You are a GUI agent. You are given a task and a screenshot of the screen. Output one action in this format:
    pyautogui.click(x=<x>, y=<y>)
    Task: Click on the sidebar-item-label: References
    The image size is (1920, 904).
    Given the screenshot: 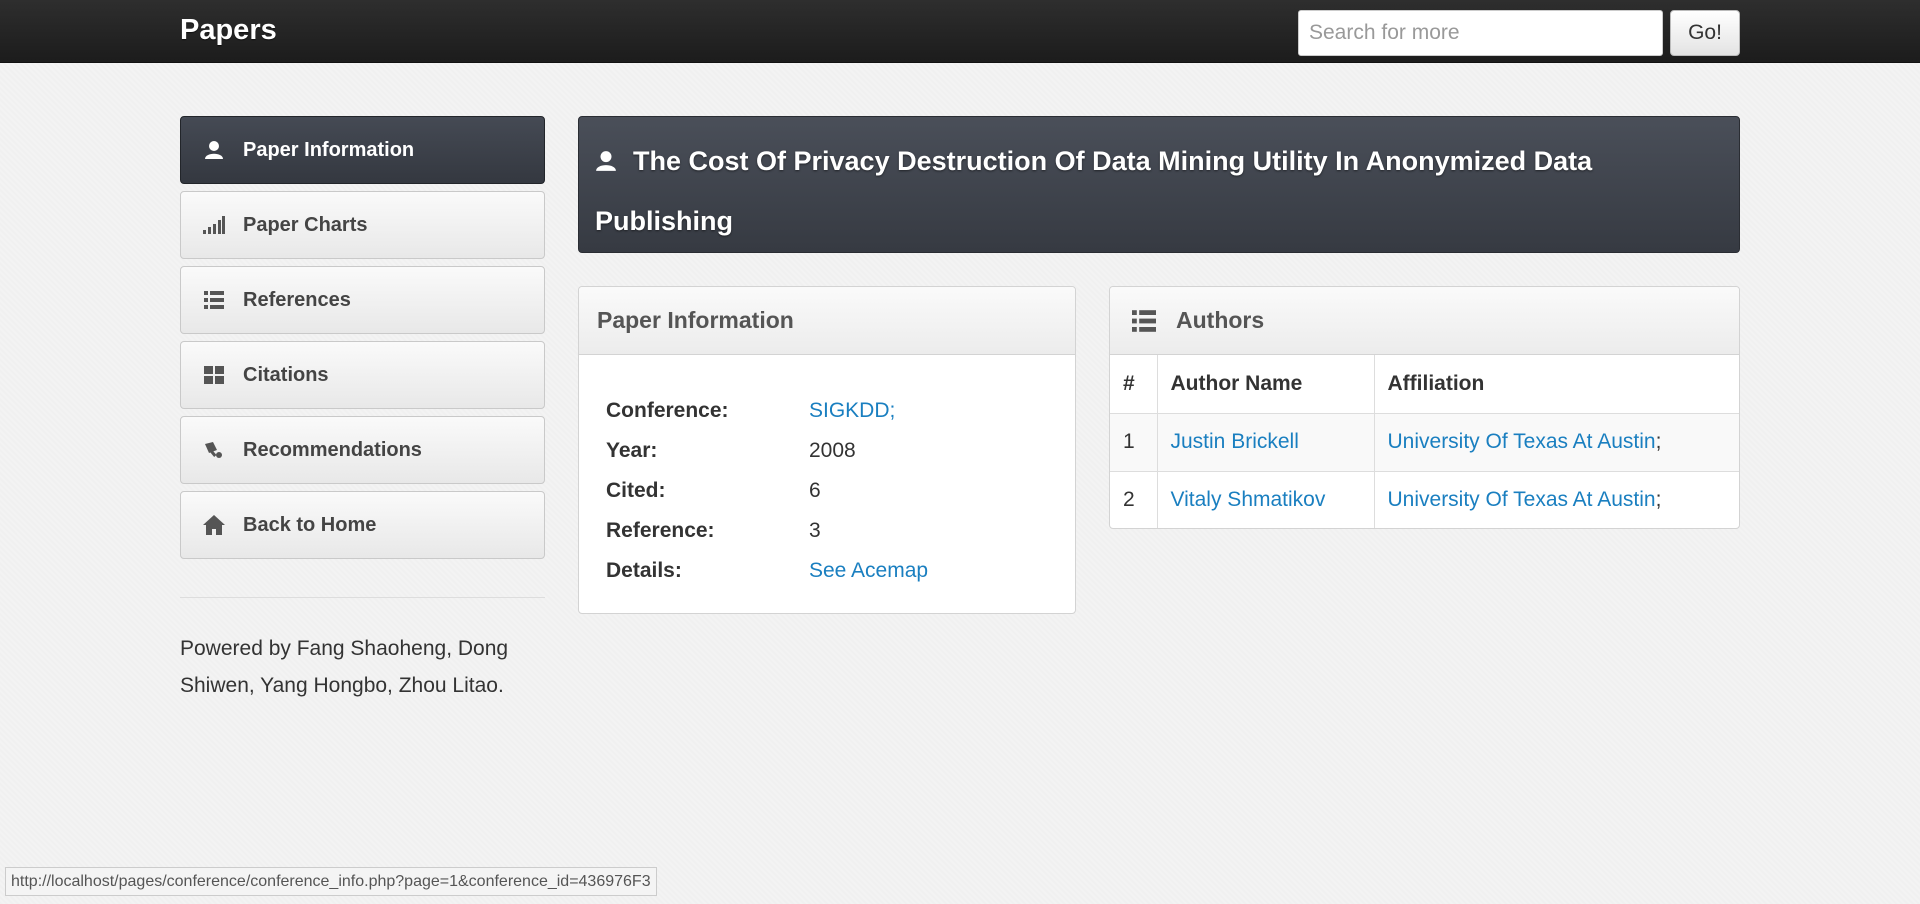 What is the action you would take?
    pyautogui.click(x=297, y=299)
    